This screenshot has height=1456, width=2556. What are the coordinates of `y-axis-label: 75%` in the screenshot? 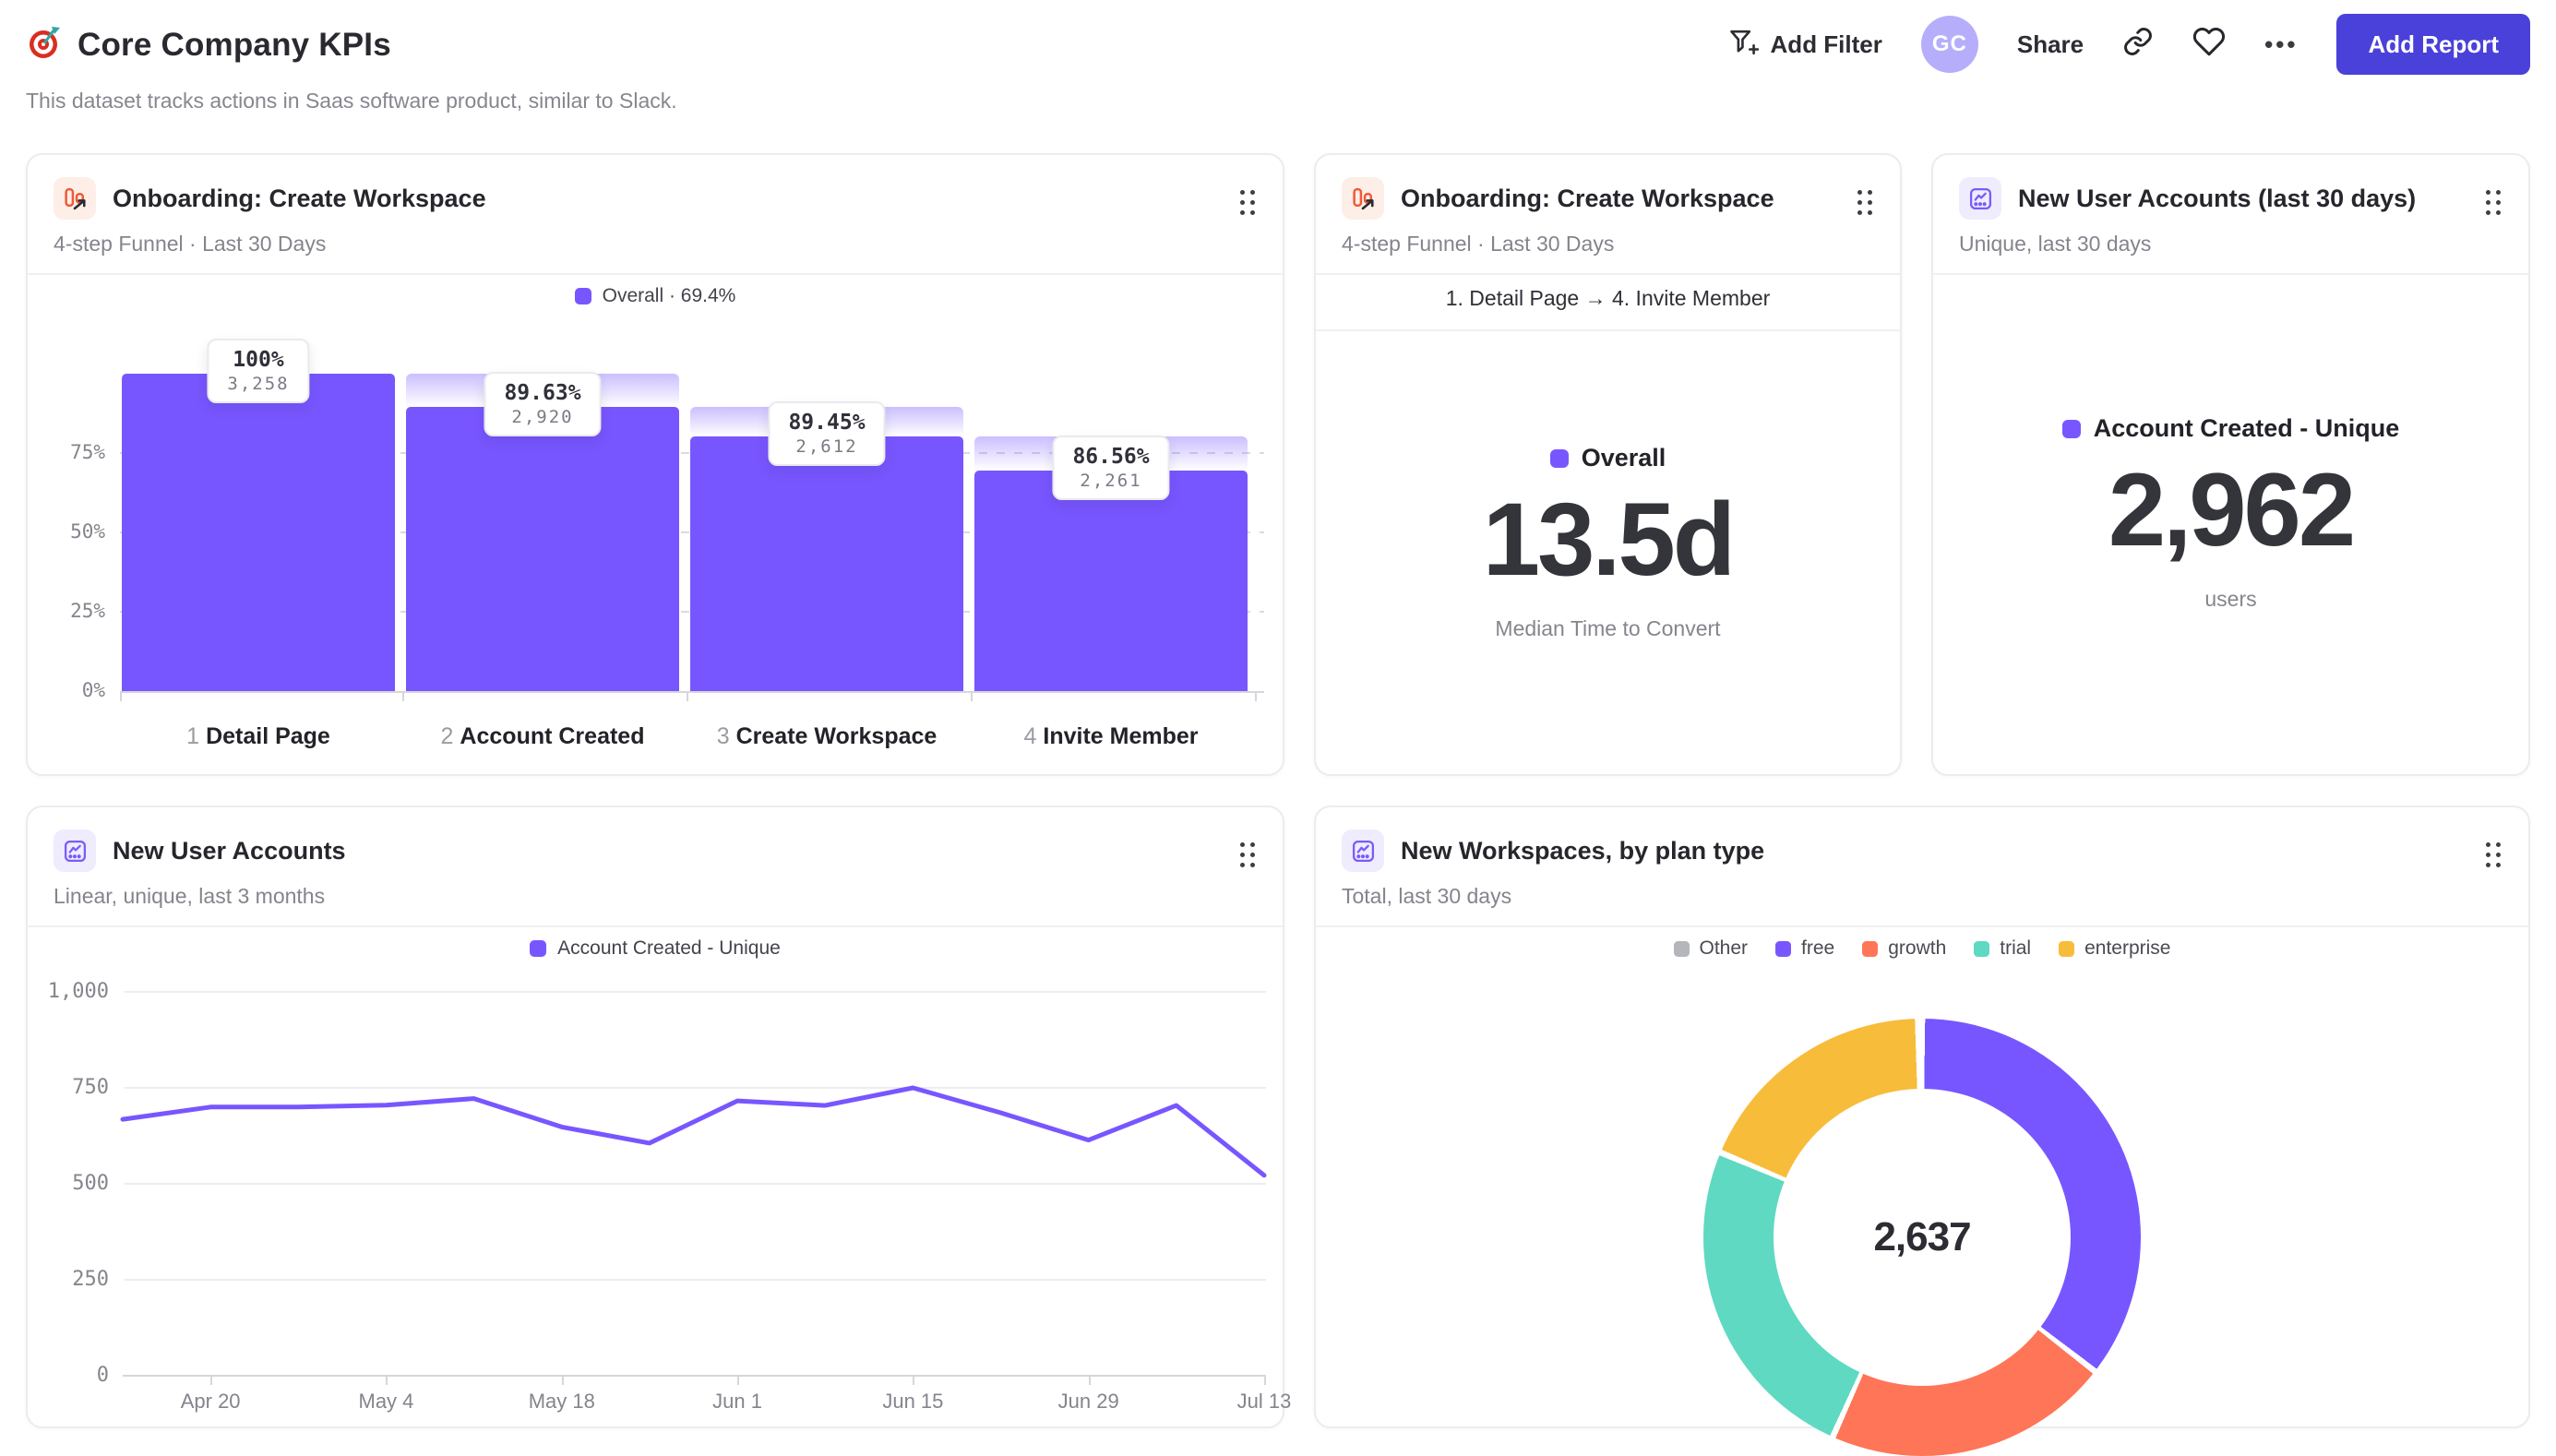 It's located at (87, 452).